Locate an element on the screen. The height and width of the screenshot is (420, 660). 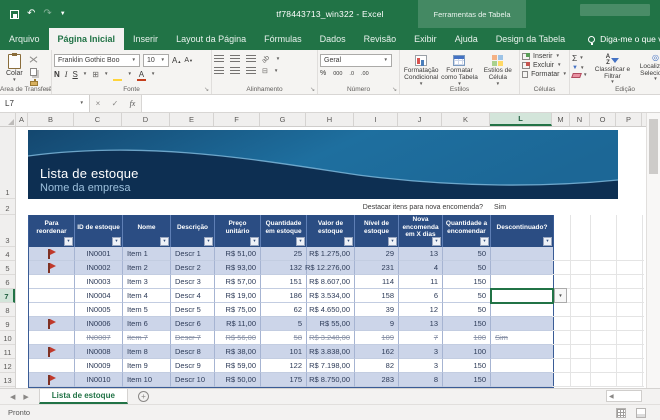
cell-id: IN0009 is located at coordinates (99, 366).